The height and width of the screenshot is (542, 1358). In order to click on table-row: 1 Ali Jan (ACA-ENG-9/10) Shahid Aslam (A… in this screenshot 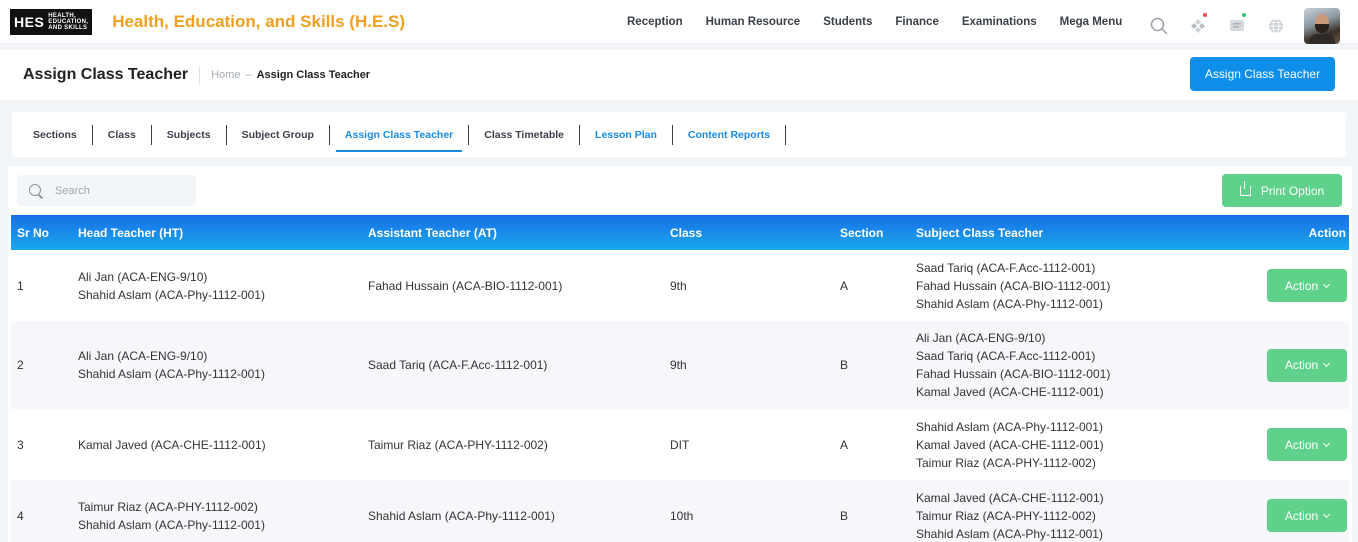, I will do `click(680, 285)`.